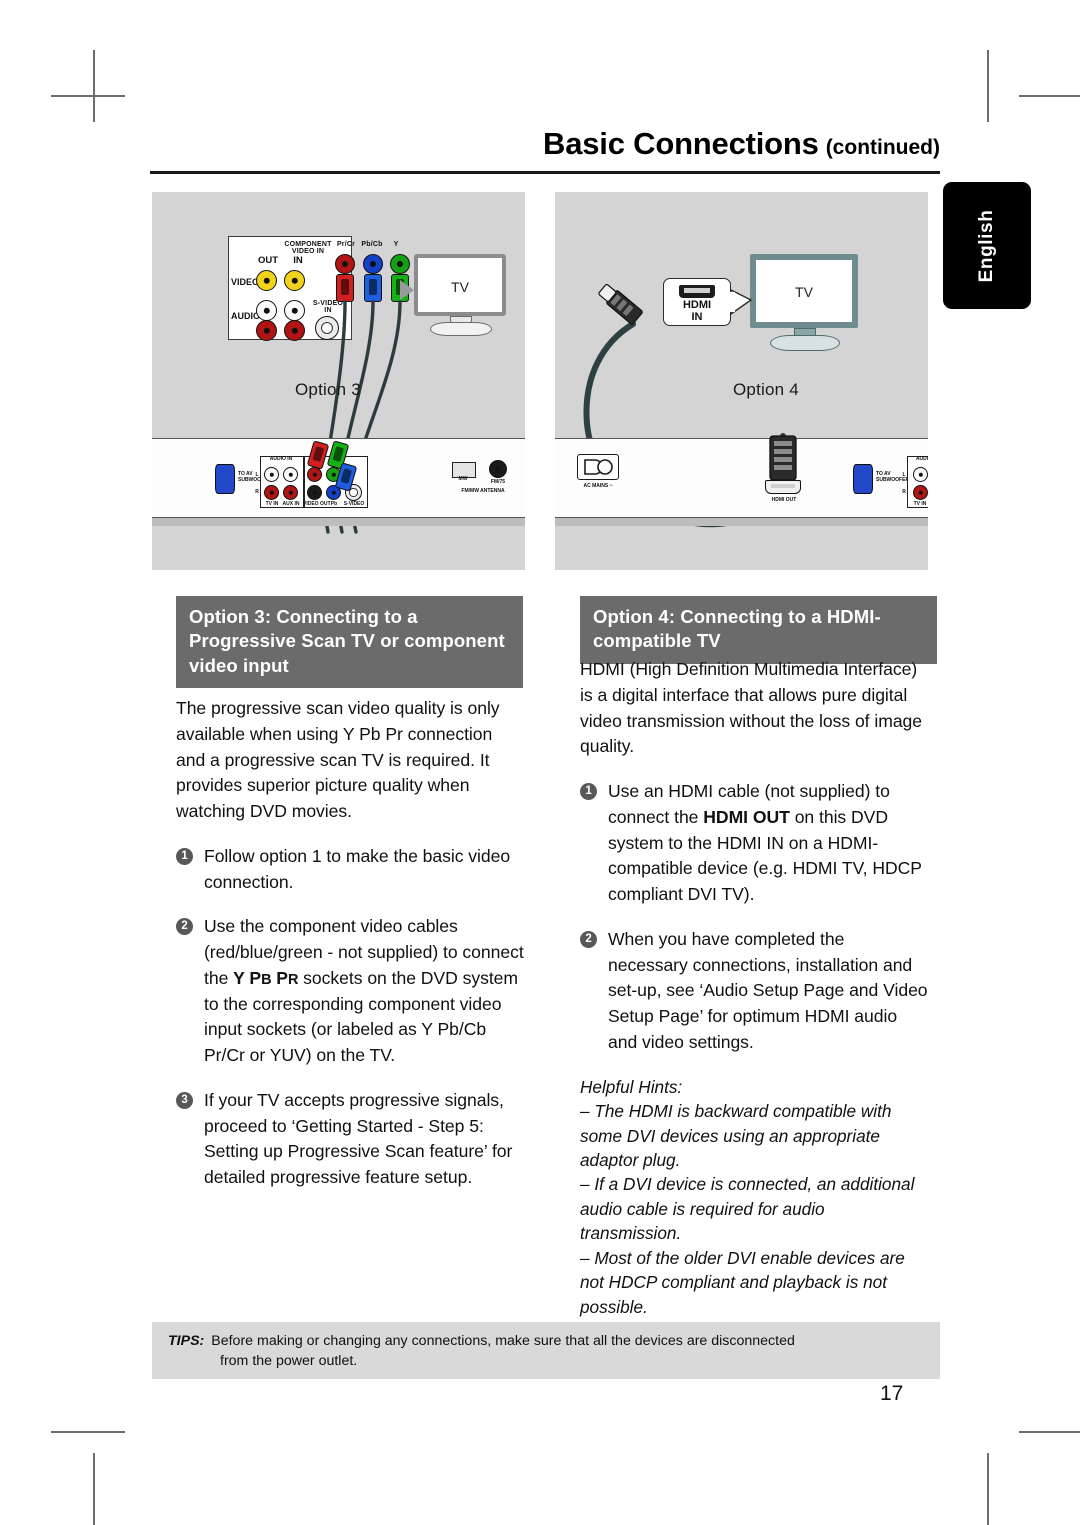  I want to click on audio-right-right-jack, so click(920, 492).